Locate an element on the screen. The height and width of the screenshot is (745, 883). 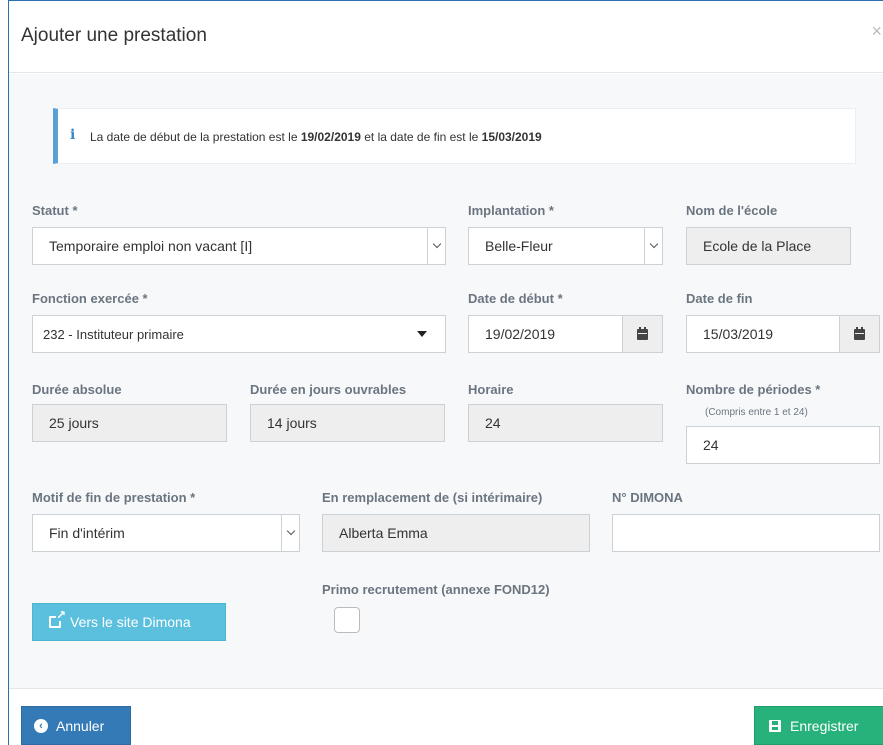
alert-end-date: 15/03/2019 is located at coordinates (511, 137).